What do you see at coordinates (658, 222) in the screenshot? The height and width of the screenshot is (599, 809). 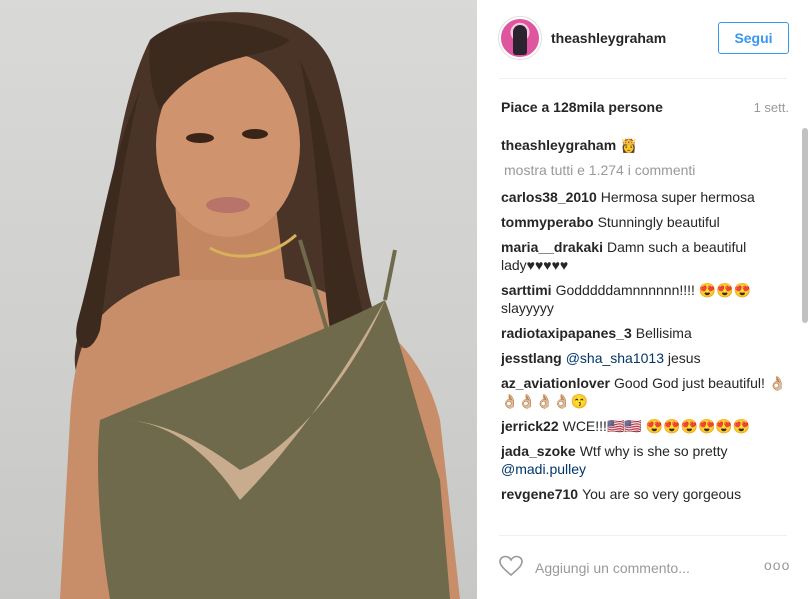 I see `comment-text: Stunningly beautiful` at bounding box center [658, 222].